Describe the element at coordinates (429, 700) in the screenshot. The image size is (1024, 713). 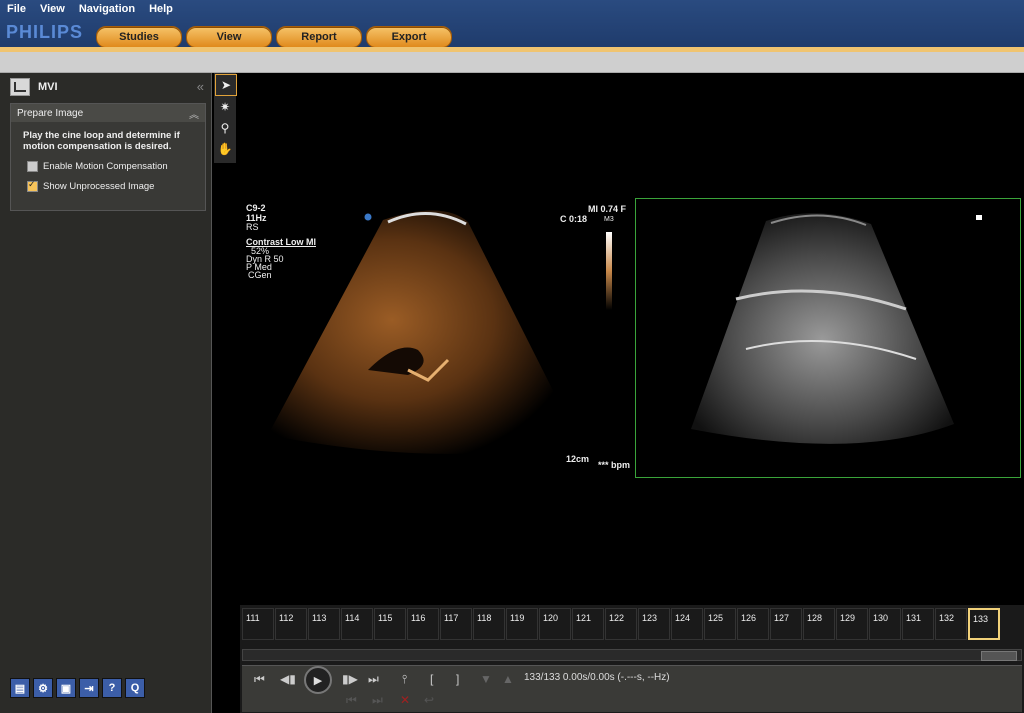
I see `undo-icon: ↩` at that location.